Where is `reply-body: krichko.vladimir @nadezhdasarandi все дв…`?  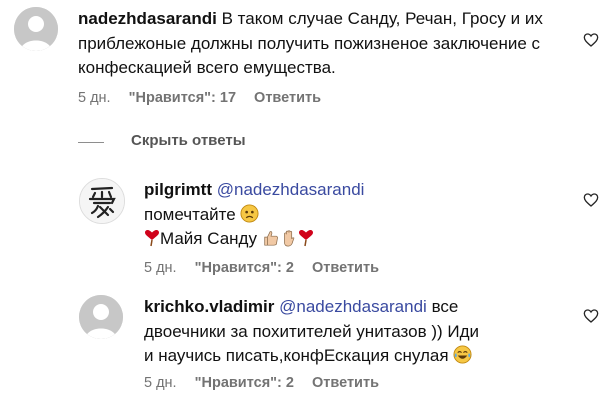 reply-body: krichko.vladimir @nadezhdasarandi все дв… is located at coordinates (316, 332).